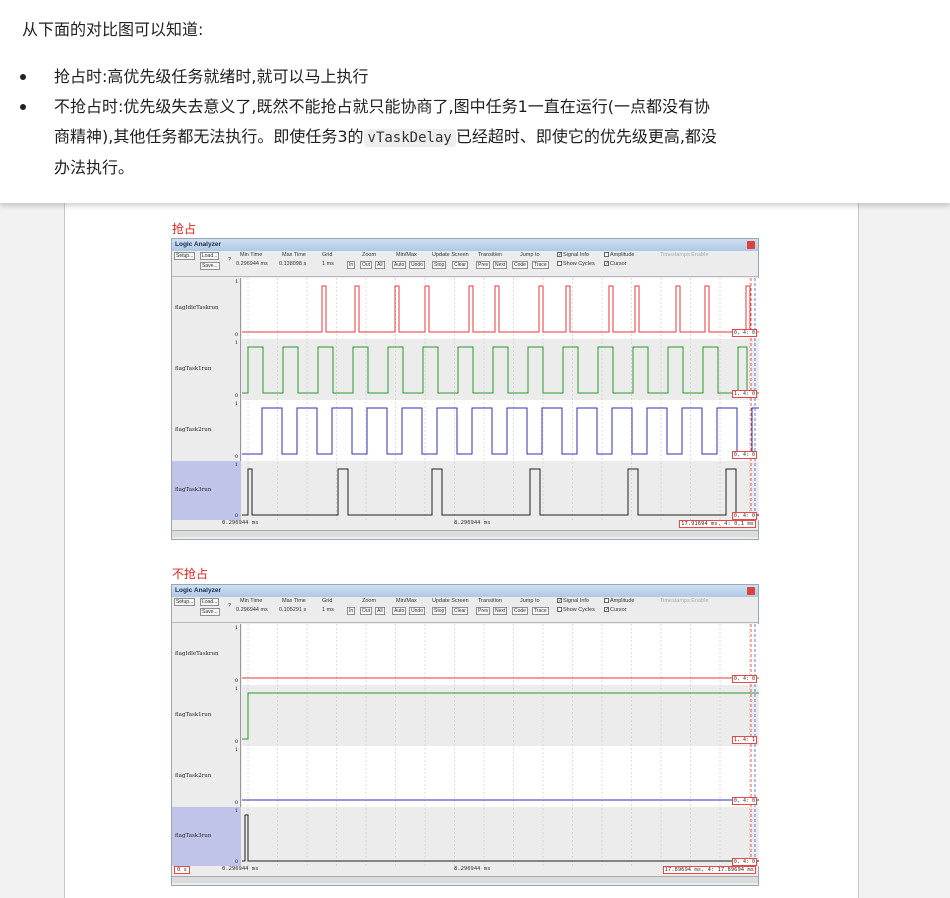 The height and width of the screenshot is (898, 950). What do you see at coordinates (182, 870) in the screenshot?
I see `left-time-value: 0 s` at bounding box center [182, 870].